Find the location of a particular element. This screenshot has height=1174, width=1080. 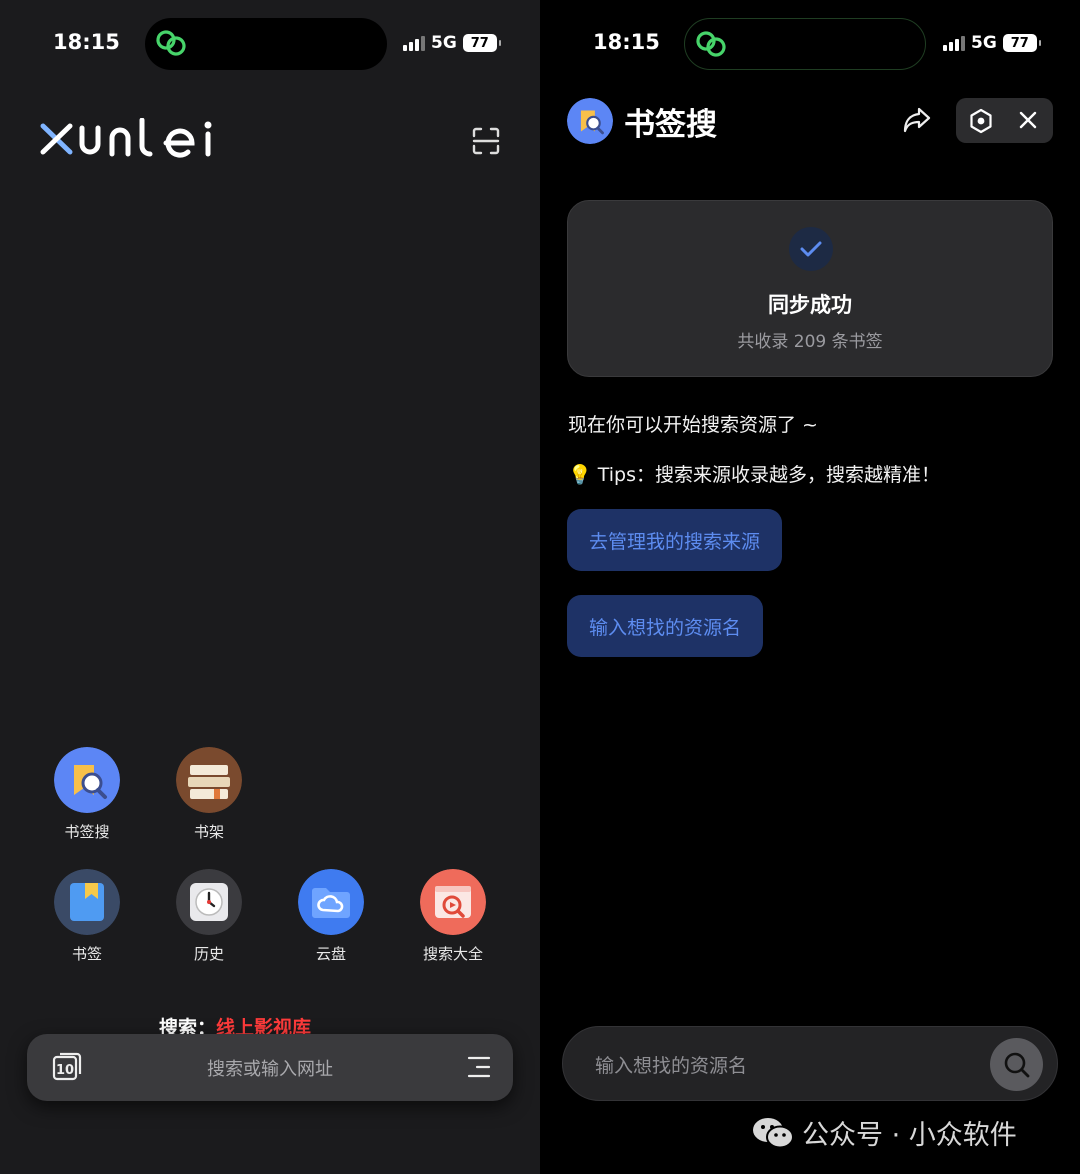

manage-sources-button: 去管理我的搜索来源 is located at coordinates (675, 540).